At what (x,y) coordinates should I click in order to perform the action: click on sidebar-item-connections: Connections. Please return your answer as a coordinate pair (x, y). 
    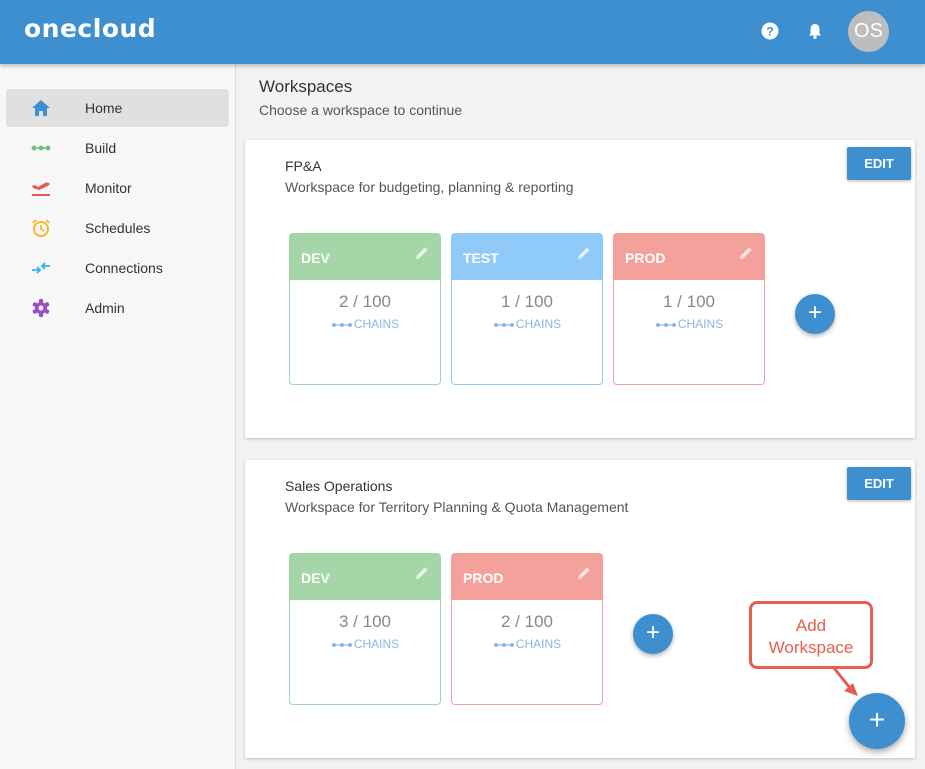
    Looking at the image, I should click on (117, 268).